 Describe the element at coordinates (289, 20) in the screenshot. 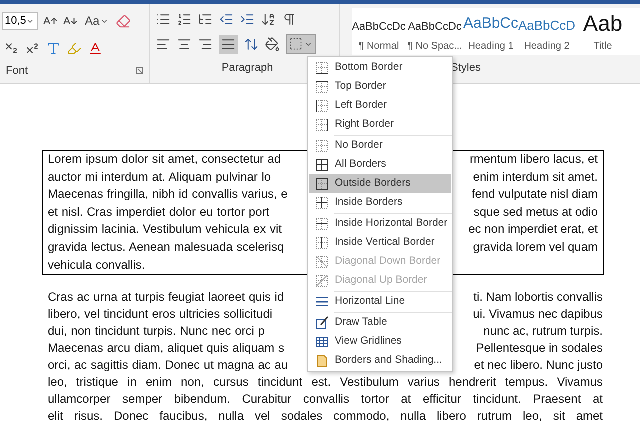

I see `pilcrow-icon` at that location.